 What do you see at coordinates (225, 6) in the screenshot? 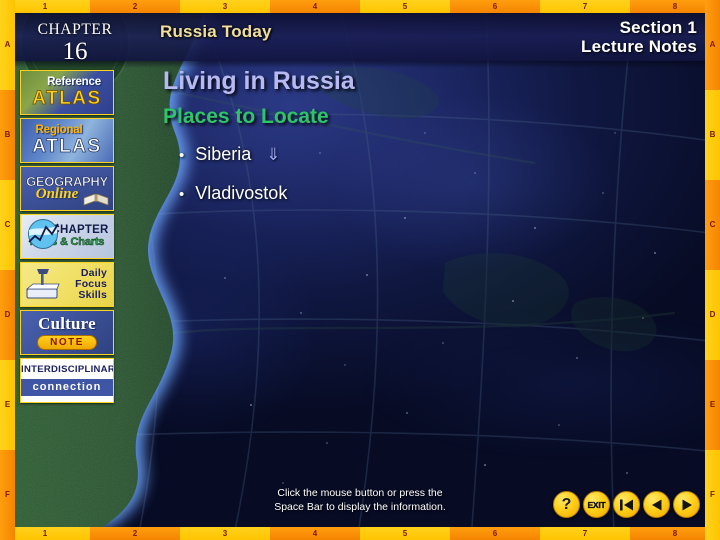
I see `ruler-tick-top-3: 3` at bounding box center [225, 6].